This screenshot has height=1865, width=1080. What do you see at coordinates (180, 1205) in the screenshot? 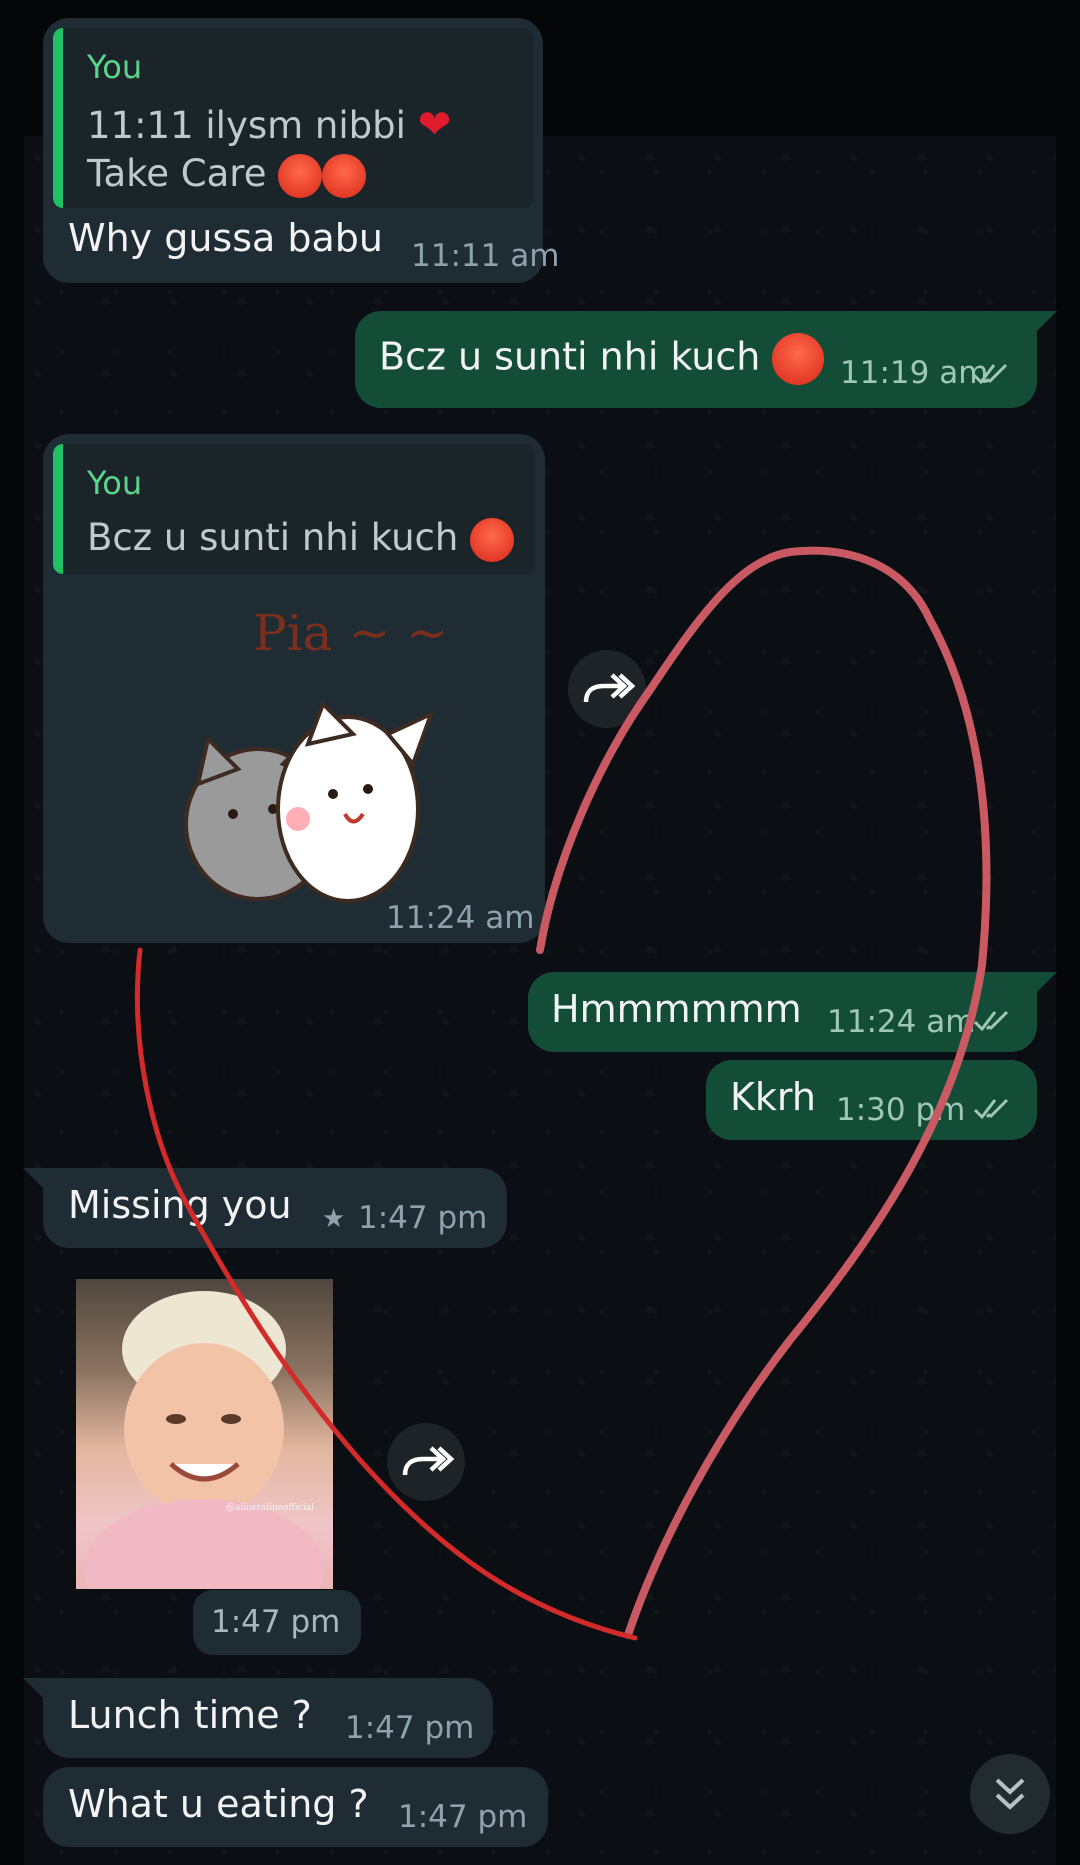
I see `message-text: Missing you` at bounding box center [180, 1205].